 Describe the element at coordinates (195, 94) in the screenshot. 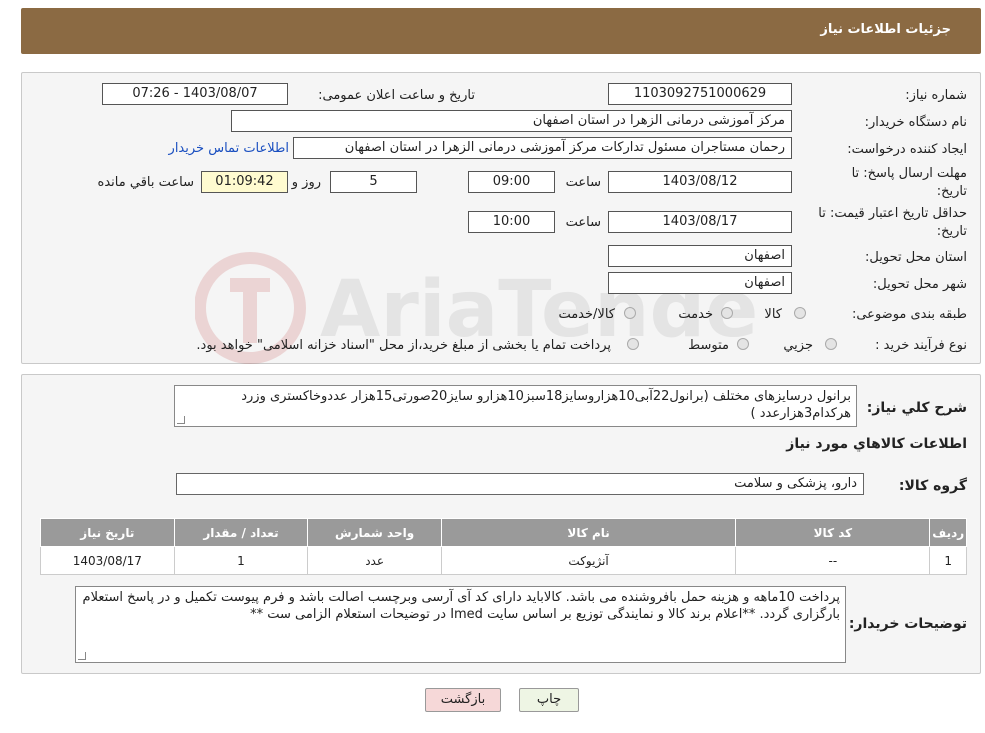

I see `announce-datetime-field: 1403/08/07 - 07:26` at that location.